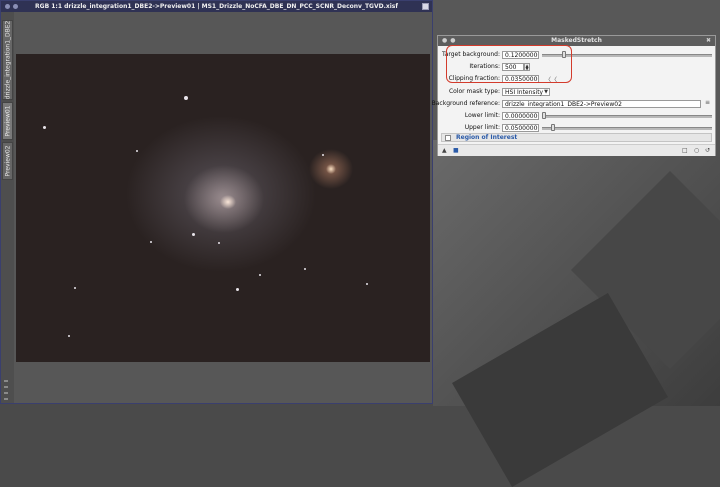 This screenshot has width=720, height=487. I want to click on panel-title: MaskedStretch, so click(576, 40).